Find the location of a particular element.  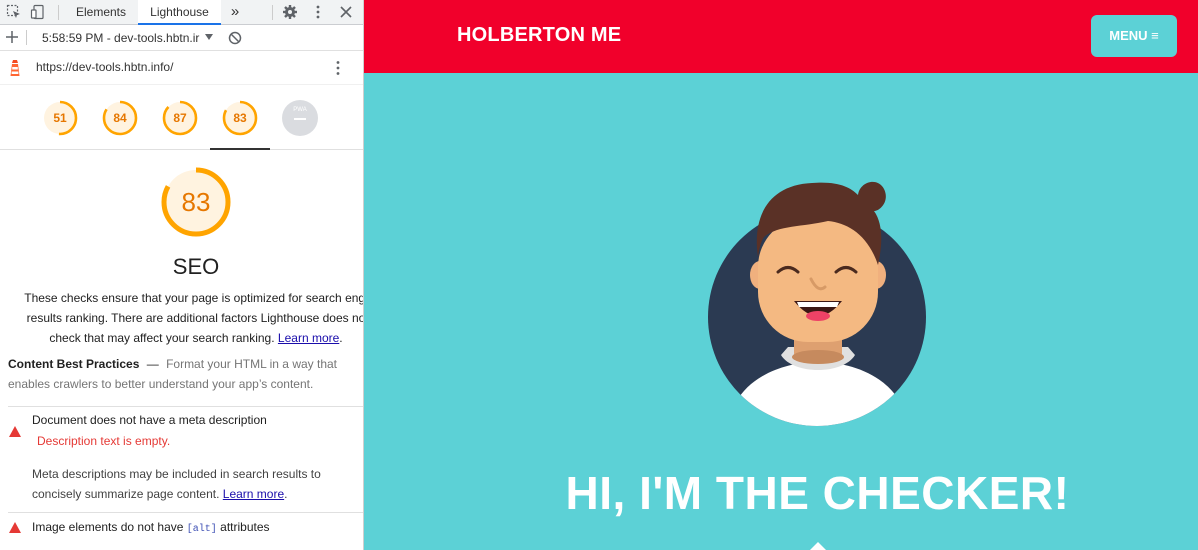

best-practices-score: 87 is located at coordinates (180, 118).